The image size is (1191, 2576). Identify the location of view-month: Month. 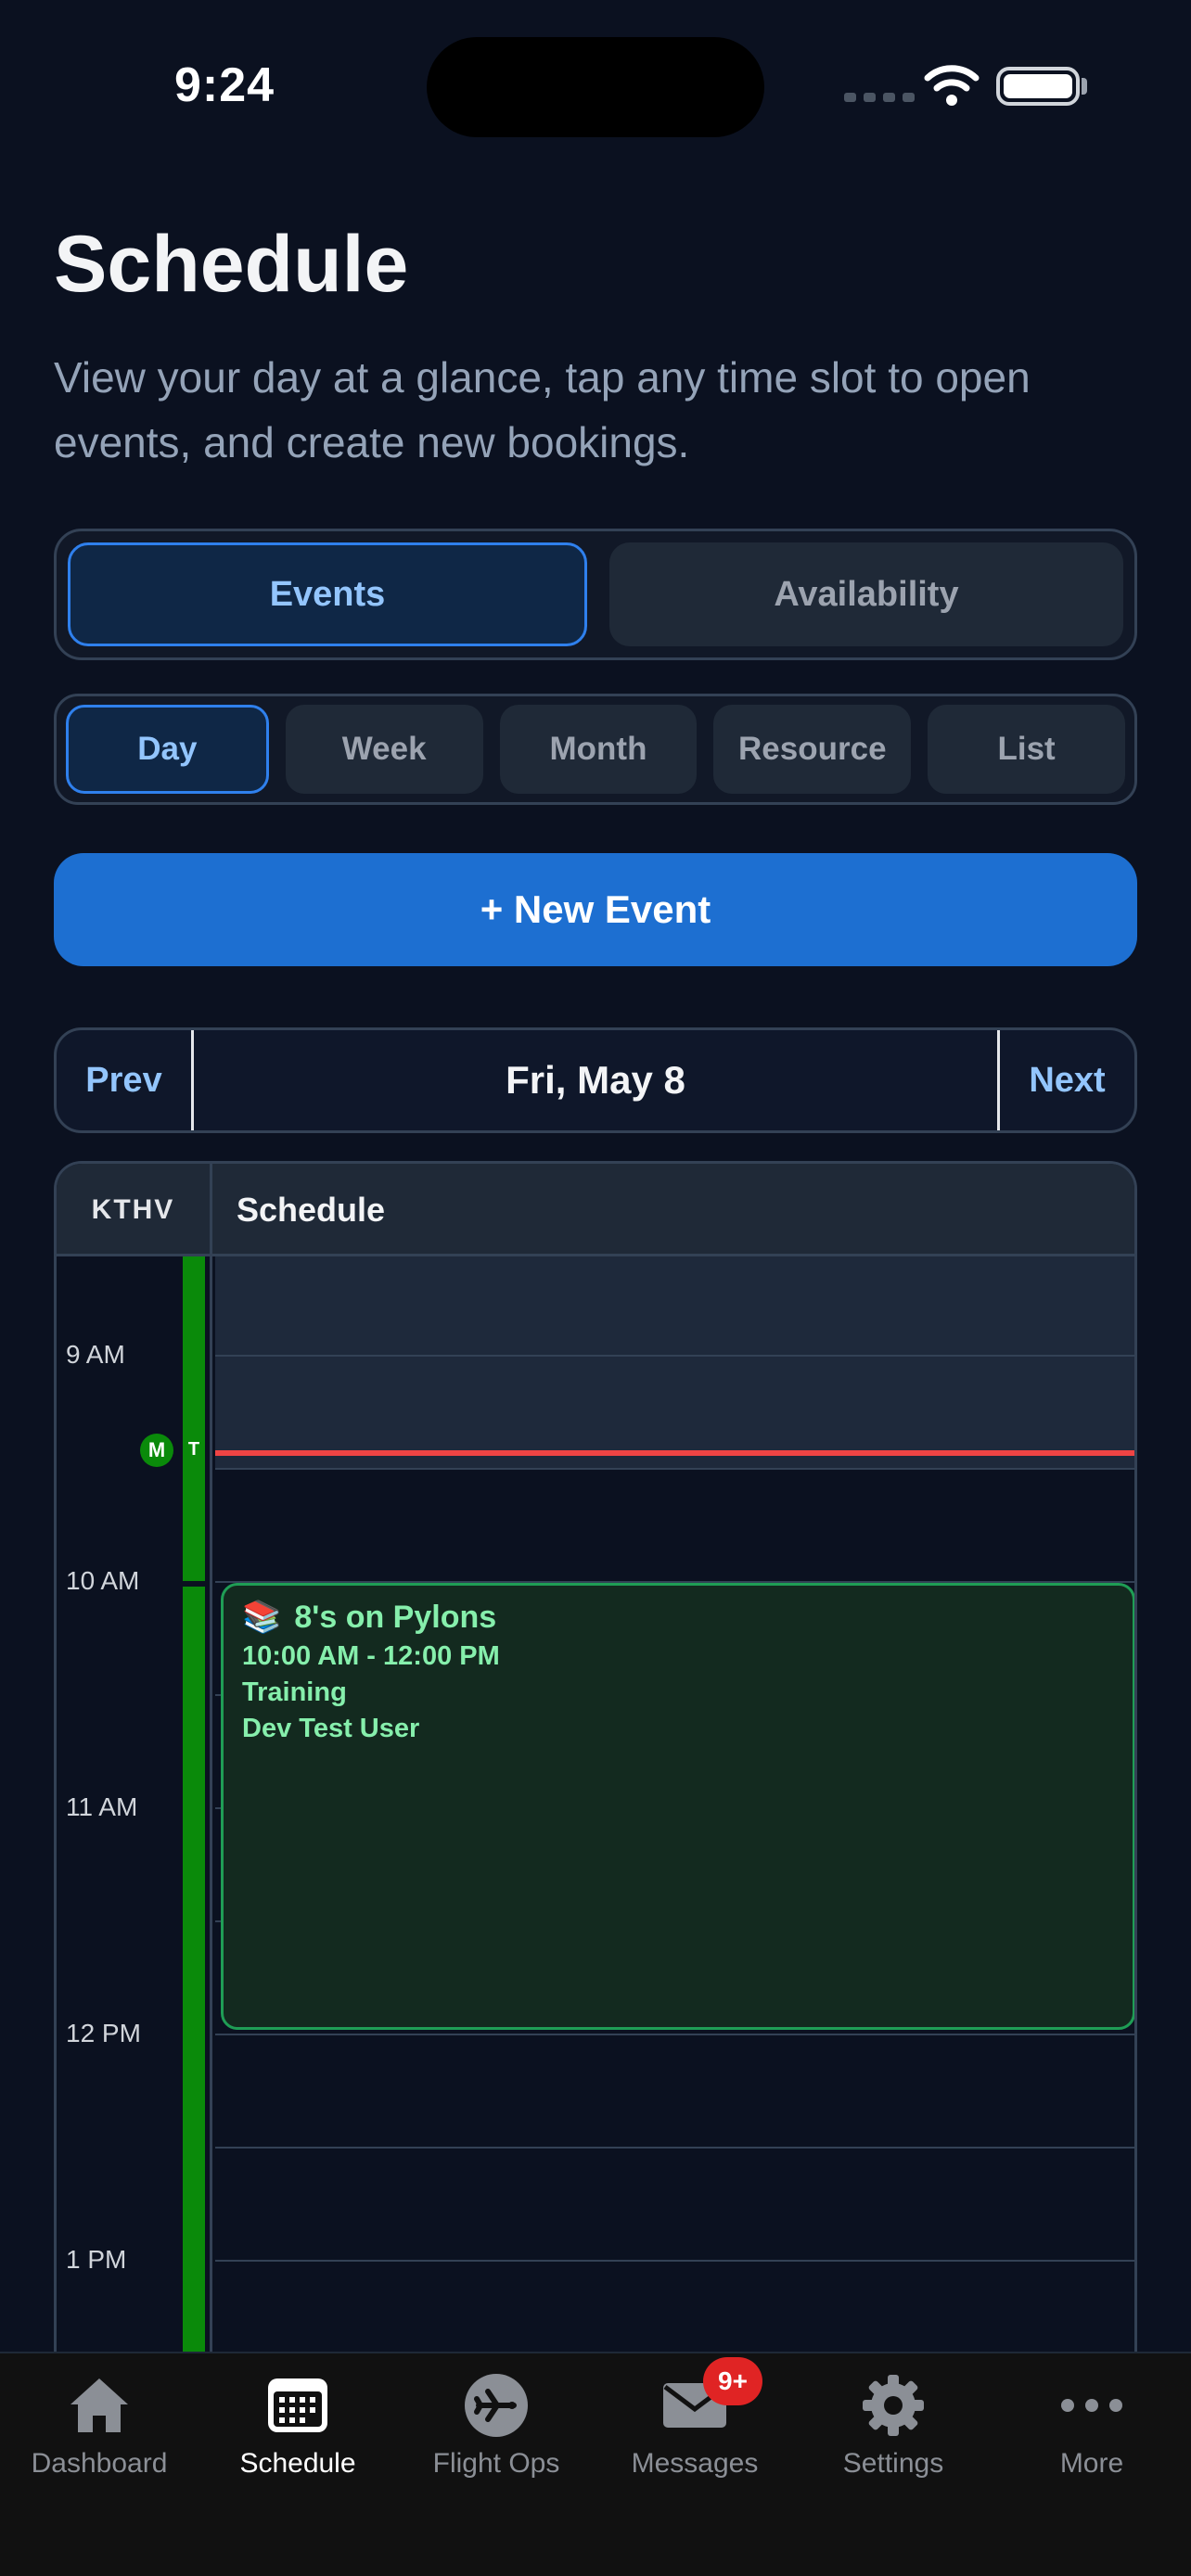
(598, 749).